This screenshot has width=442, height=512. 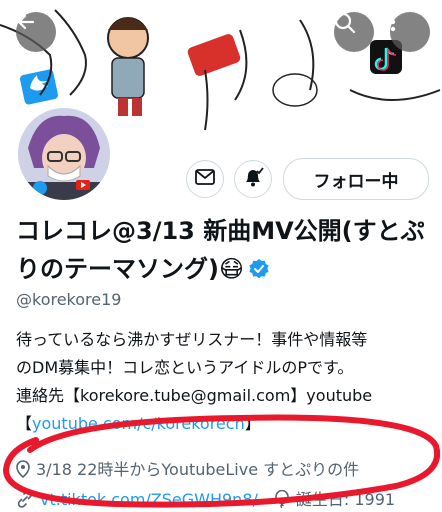 What do you see at coordinates (220, 250) in the screenshot?
I see `display-name: コレコレ@3/13 新曲MV公開(すとぷりのテーマソング)😷` at bounding box center [220, 250].